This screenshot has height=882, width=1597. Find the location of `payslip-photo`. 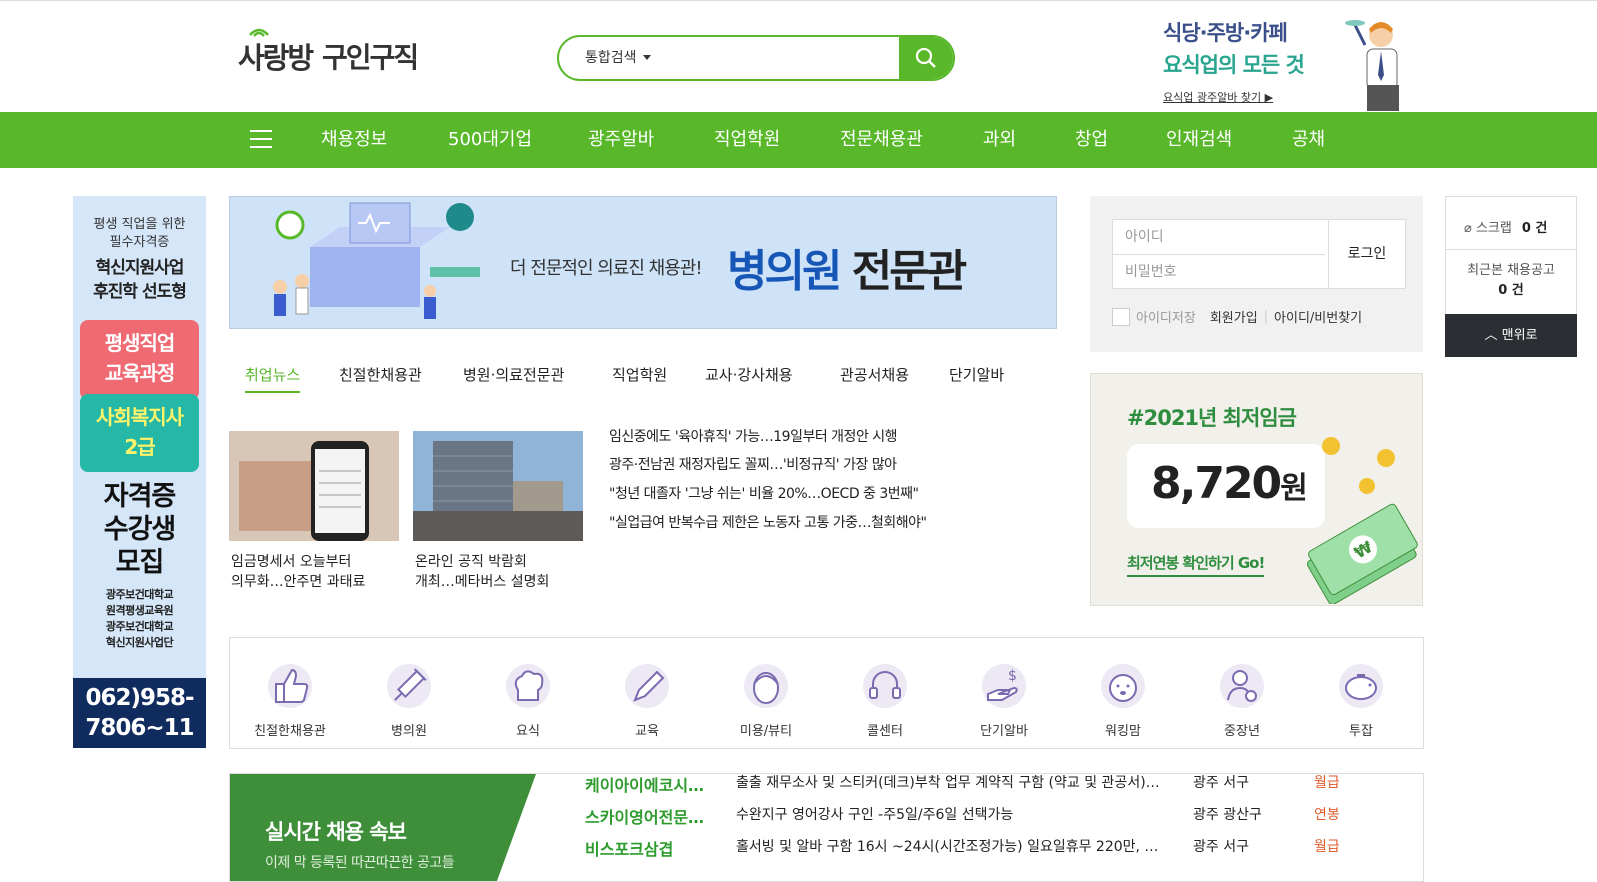

payslip-photo is located at coordinates (314, 486).